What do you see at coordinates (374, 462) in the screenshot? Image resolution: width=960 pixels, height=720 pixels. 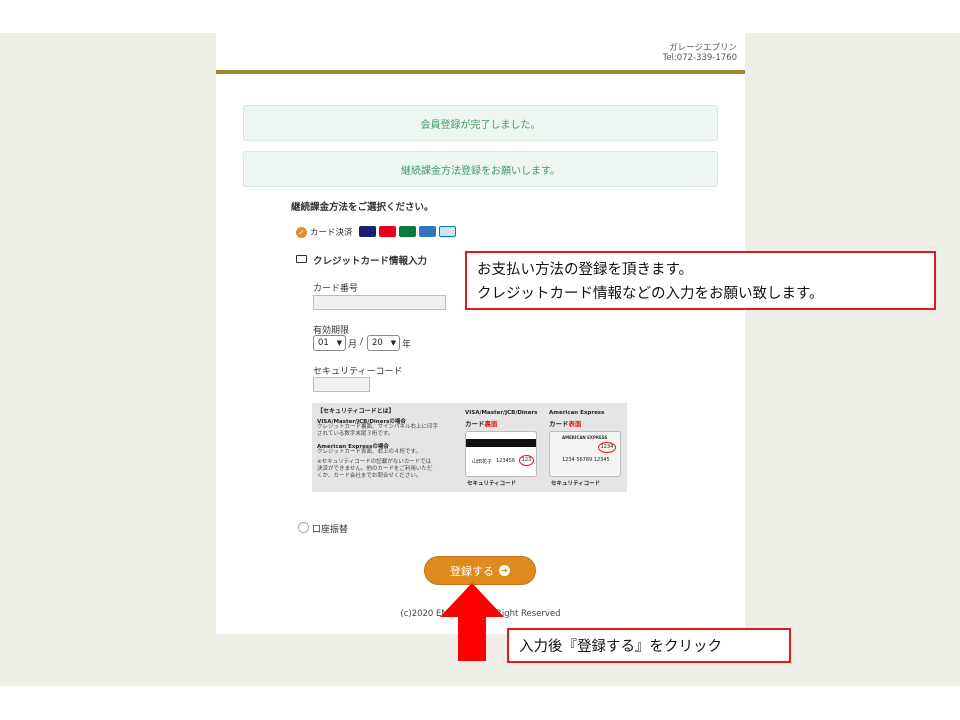 I see `security-note: ※セキュリティコードの記載がないカードでは` at bounding box center [374, 462].